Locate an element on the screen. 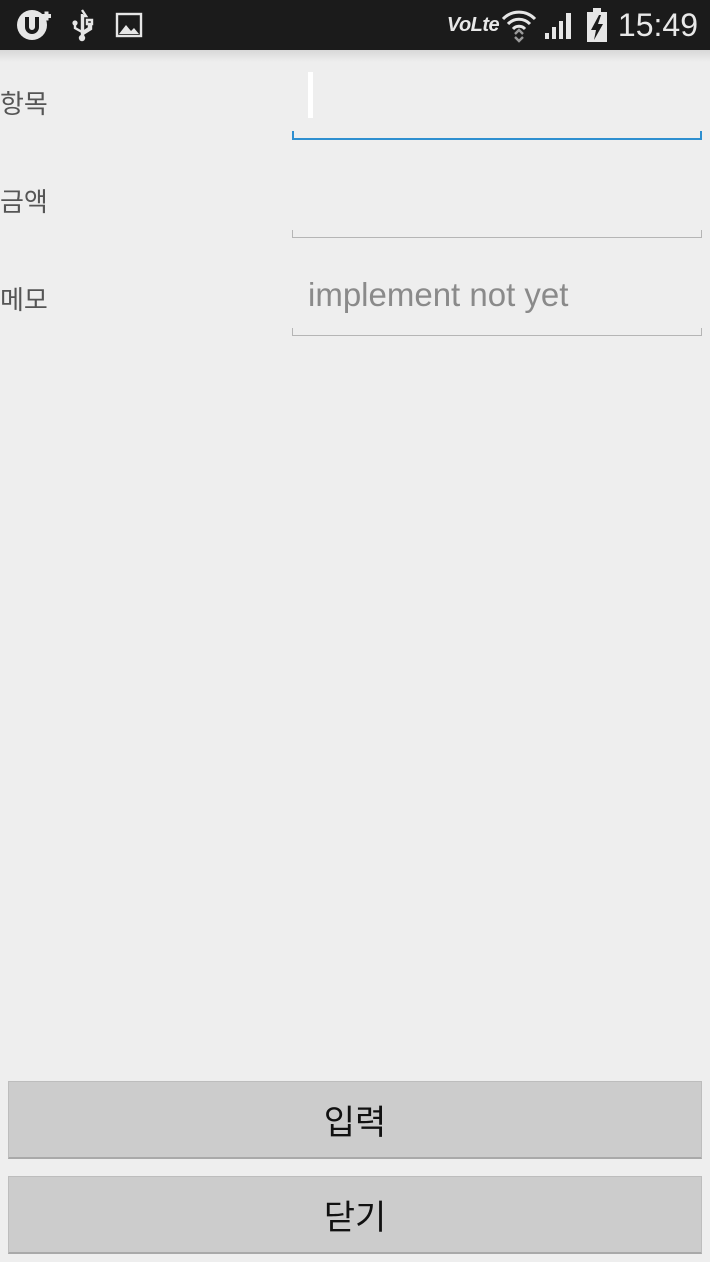 This screenshot has height=1262, width=710. memo-label: 메모 is located at coordinates (24, 301).